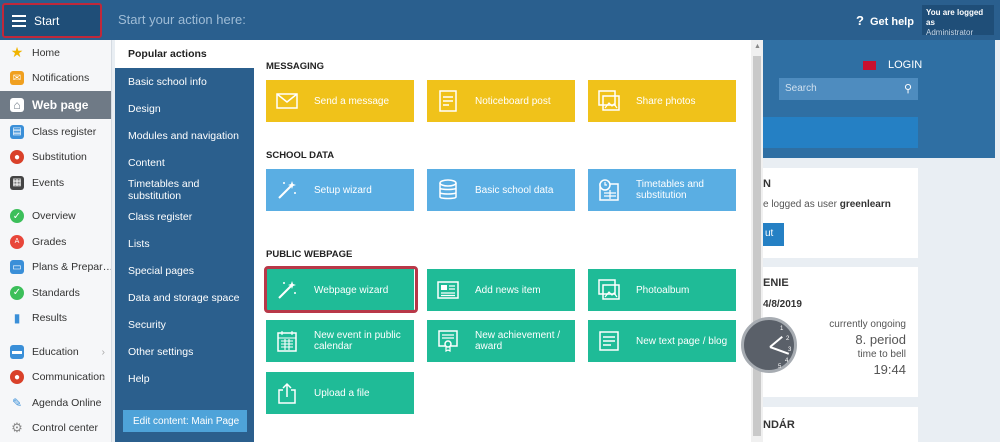 The image size is (1000, 442). I want to click on start-button: Start, so click(52, 20).